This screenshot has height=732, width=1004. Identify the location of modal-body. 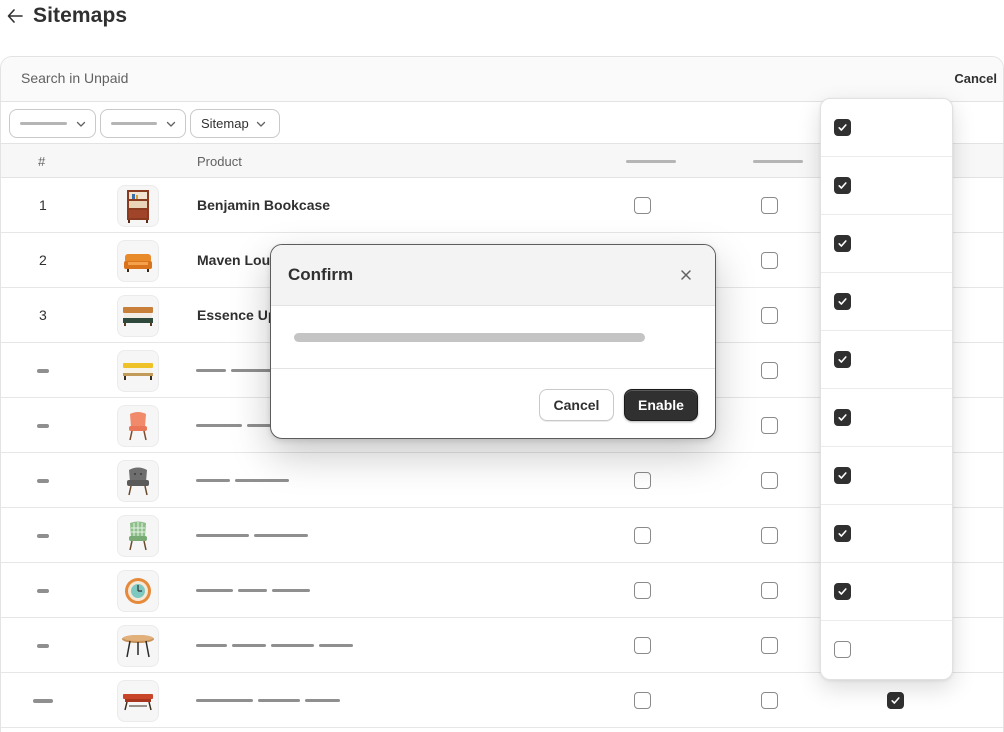
(493, 337).